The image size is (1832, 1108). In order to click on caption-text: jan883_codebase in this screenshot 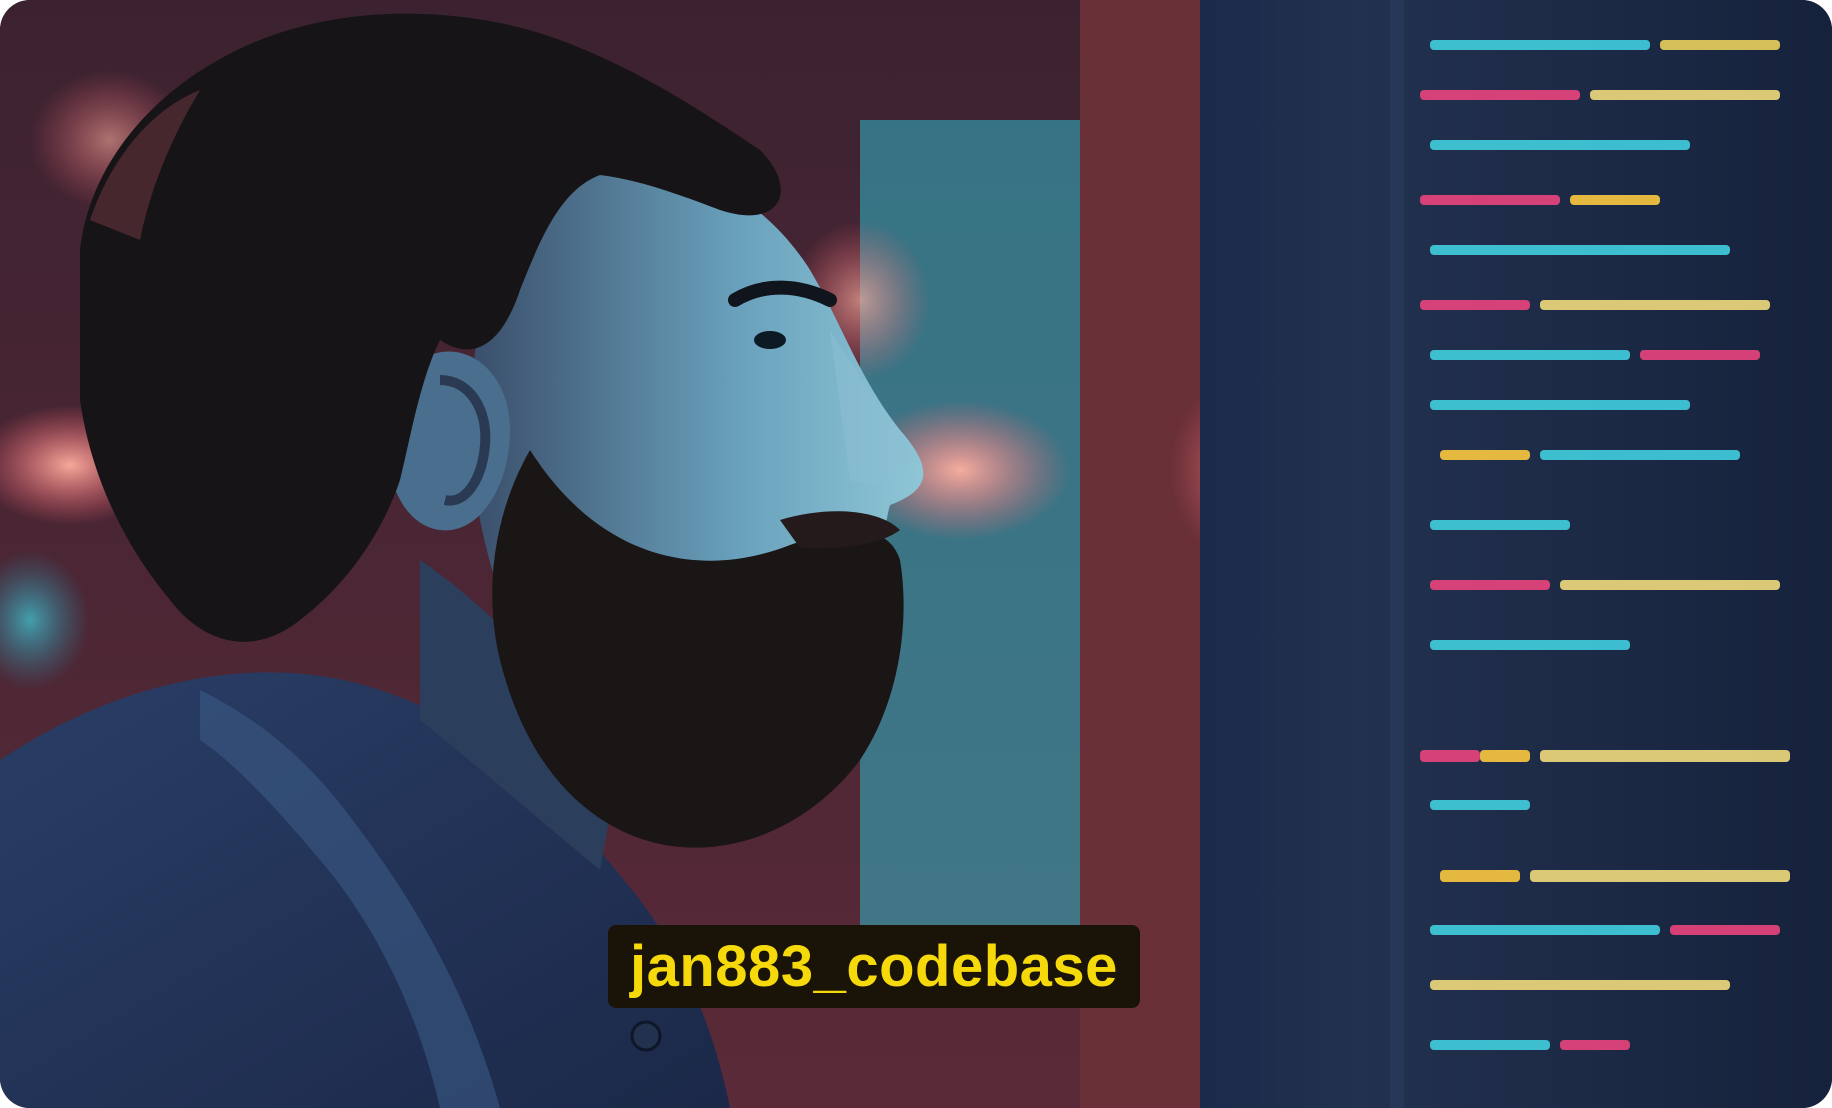, I will do `click(874, 966)`.